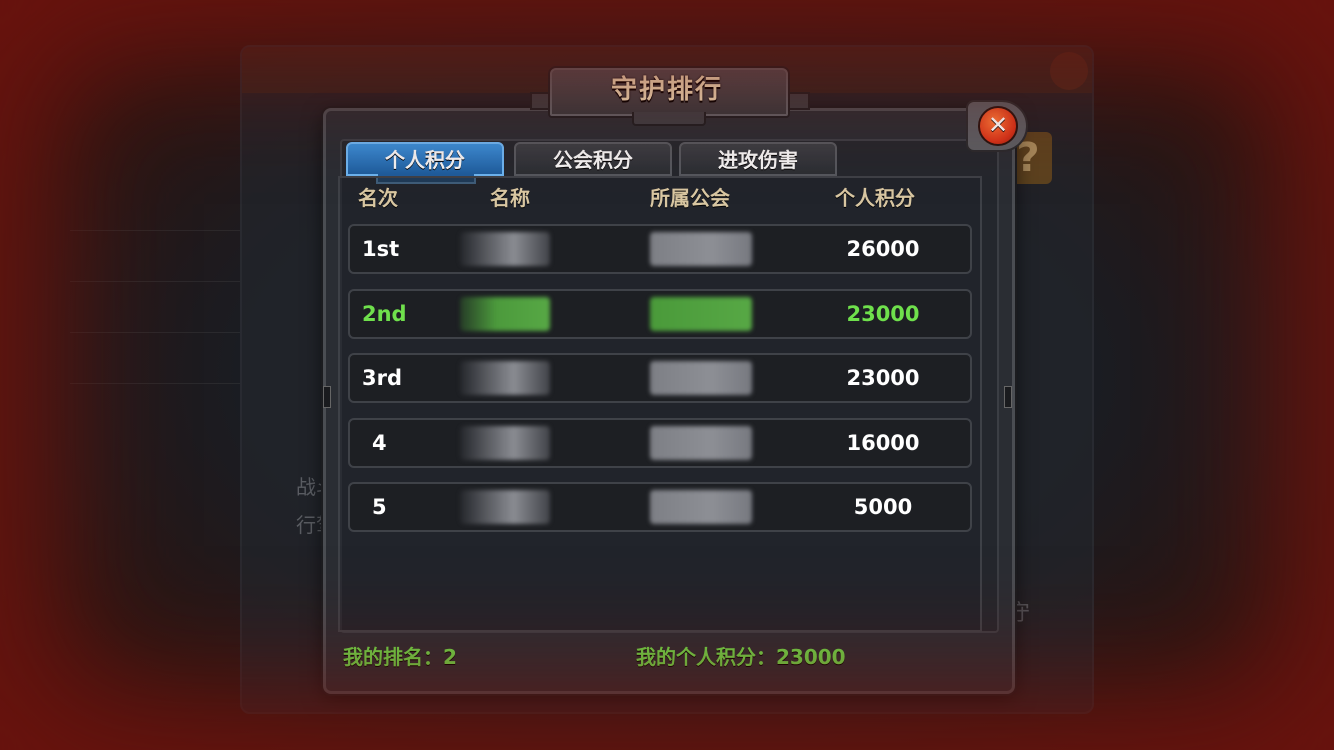 Image resolution: width=1334 pixels, height=750 pixels. Describe the element at coordinates (378, 198) in the screenshot. I see `column-header-rank: 名次` at that location.